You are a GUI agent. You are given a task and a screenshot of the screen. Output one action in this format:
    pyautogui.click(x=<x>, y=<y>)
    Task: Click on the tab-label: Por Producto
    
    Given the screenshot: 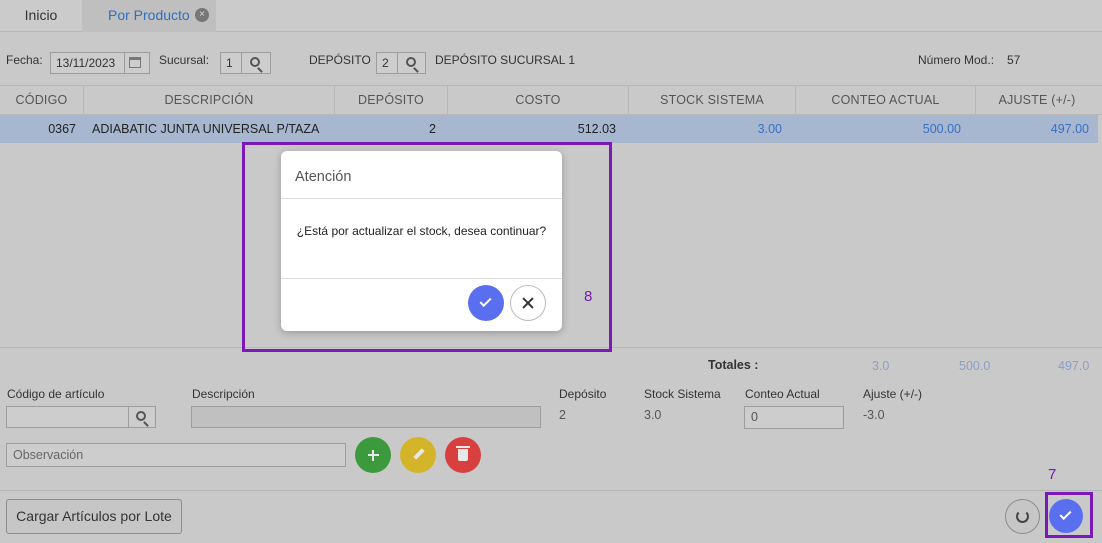 What is the action you would take?
    pyautogui.click(x=149, y=15)
    